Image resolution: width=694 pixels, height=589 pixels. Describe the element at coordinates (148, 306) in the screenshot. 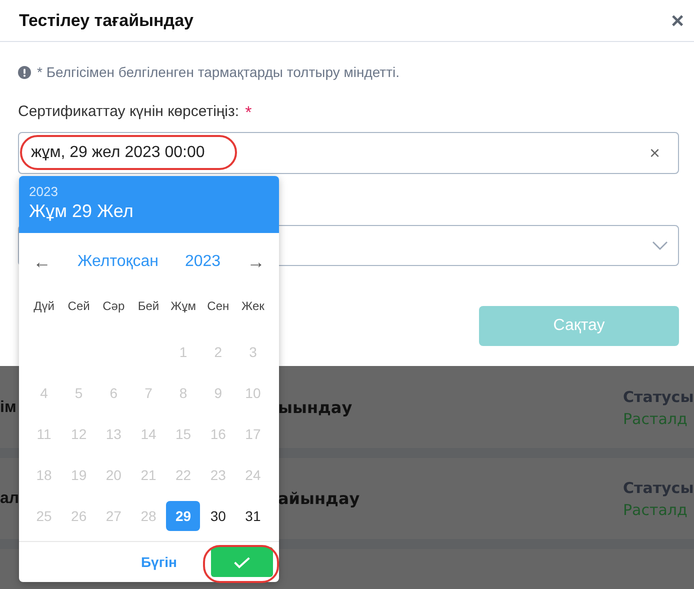

I see `weekday-label: Бей` at that location.